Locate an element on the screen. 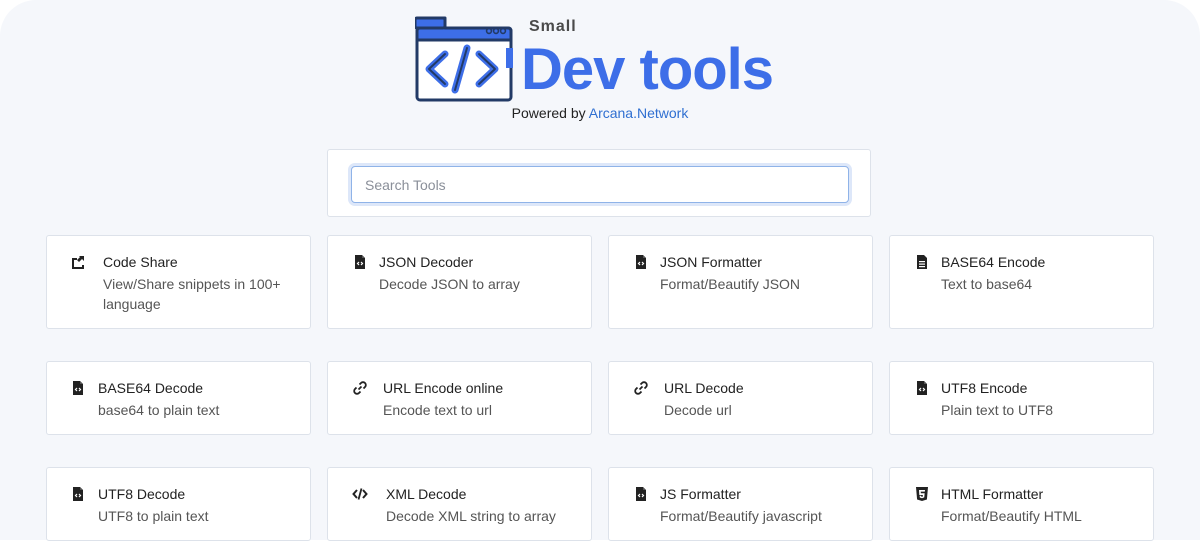 The width and height of the screenshot is (1200, 541). arcana-network-link: Arcana.Network is located at coordinates (639, 113).